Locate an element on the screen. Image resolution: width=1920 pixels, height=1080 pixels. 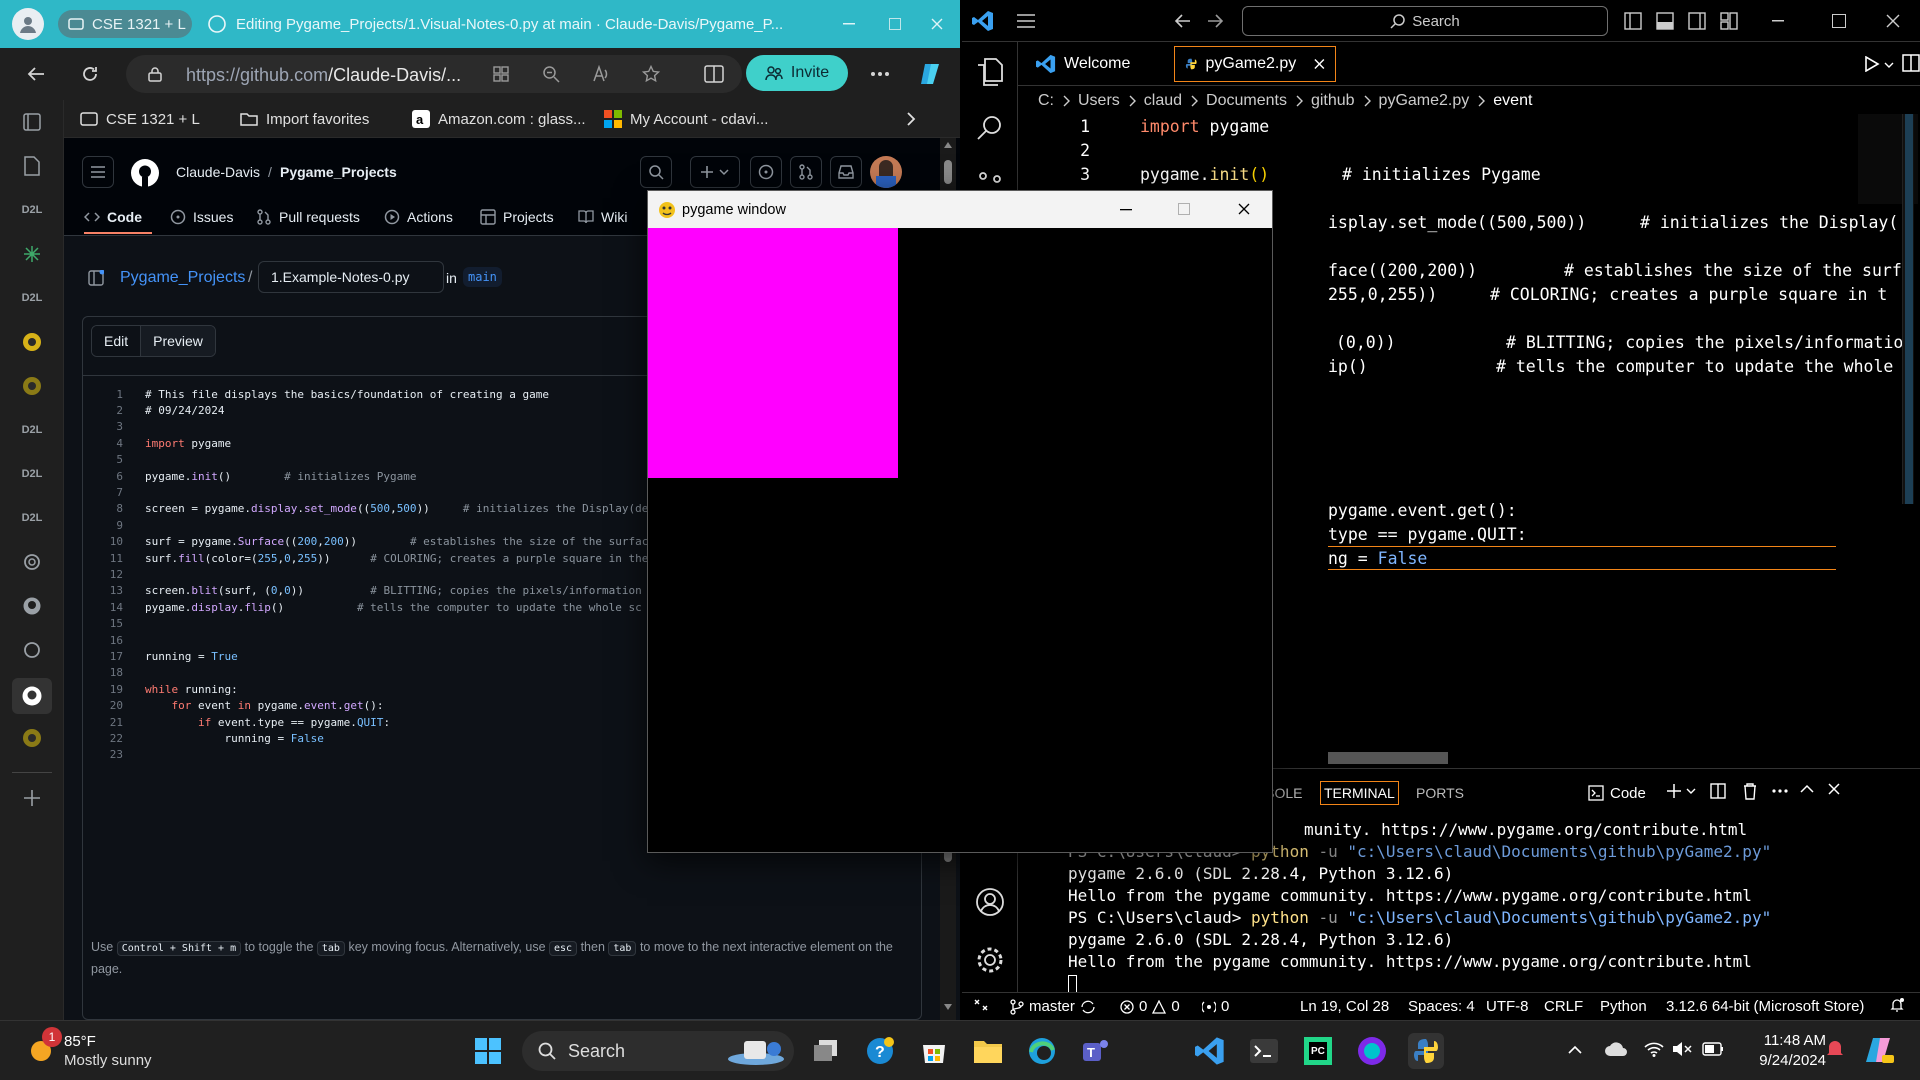
github-icon is located at coordinates (32, 606).